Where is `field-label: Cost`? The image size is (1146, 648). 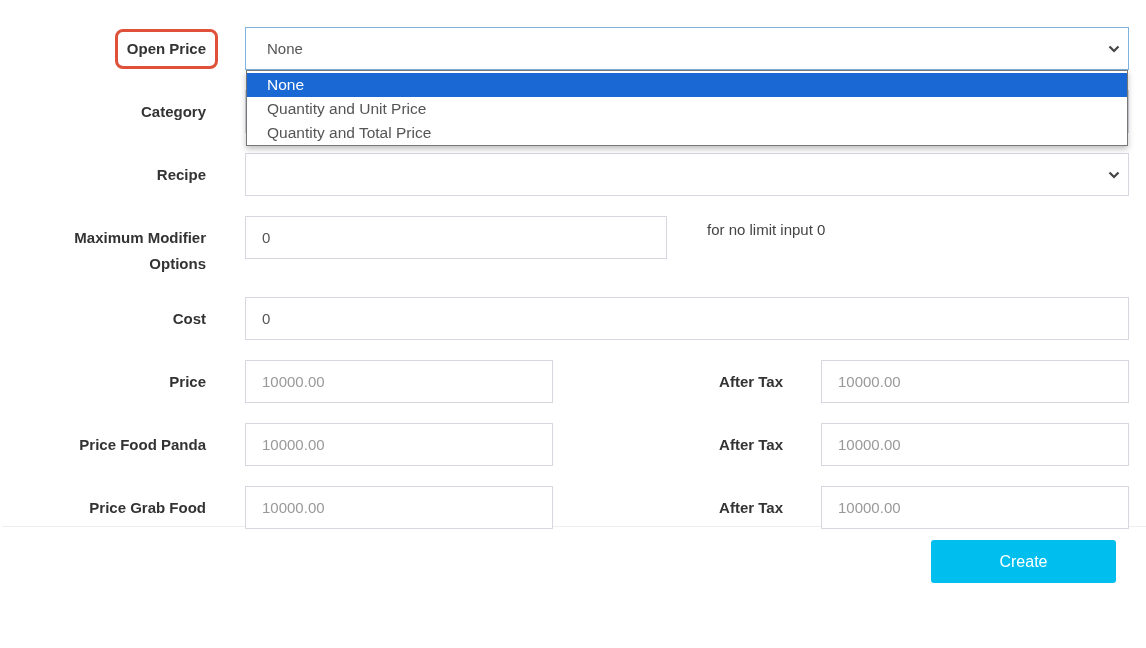
field-label: Cost is located at coordinates (189, 319).